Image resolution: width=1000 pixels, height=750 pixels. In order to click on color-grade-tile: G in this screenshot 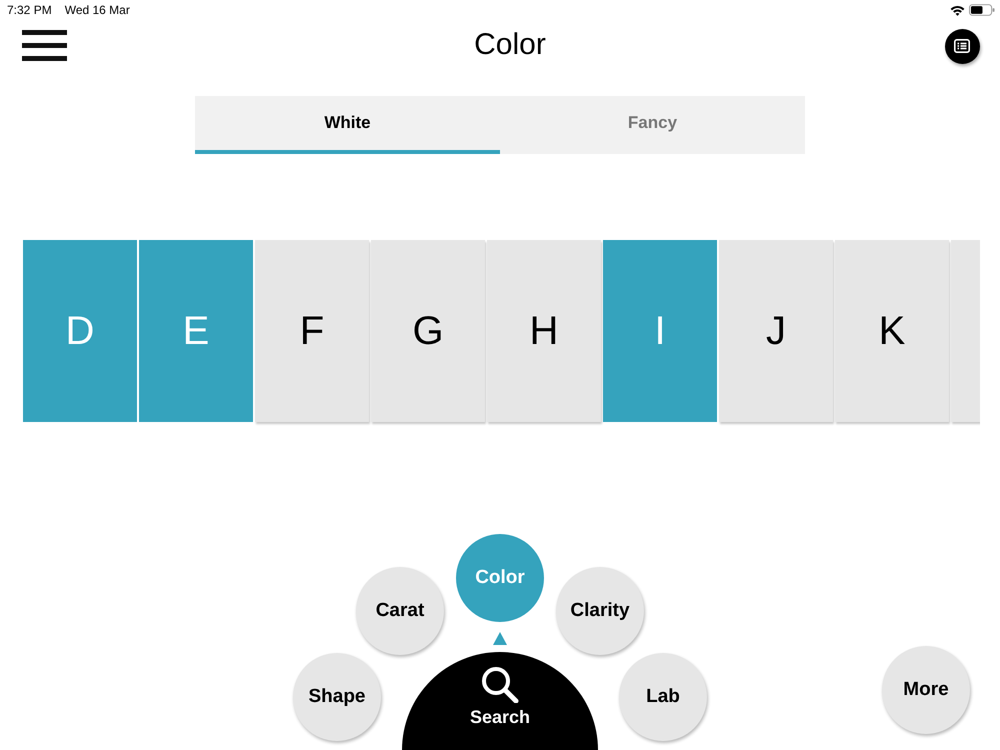, I will do `click(428, 331)`.